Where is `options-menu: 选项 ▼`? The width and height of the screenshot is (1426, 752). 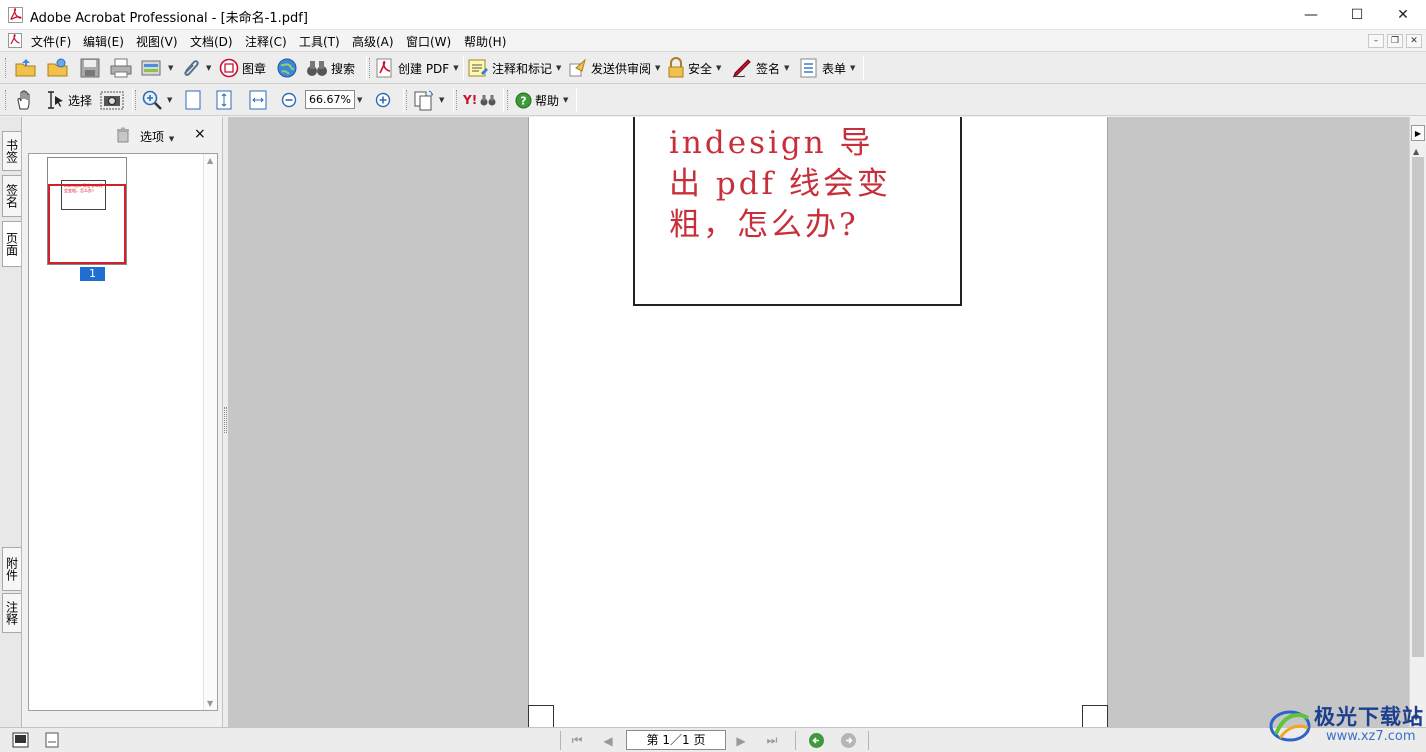 options-menu: 选项 ▼ is located at coordinates (157, 136).